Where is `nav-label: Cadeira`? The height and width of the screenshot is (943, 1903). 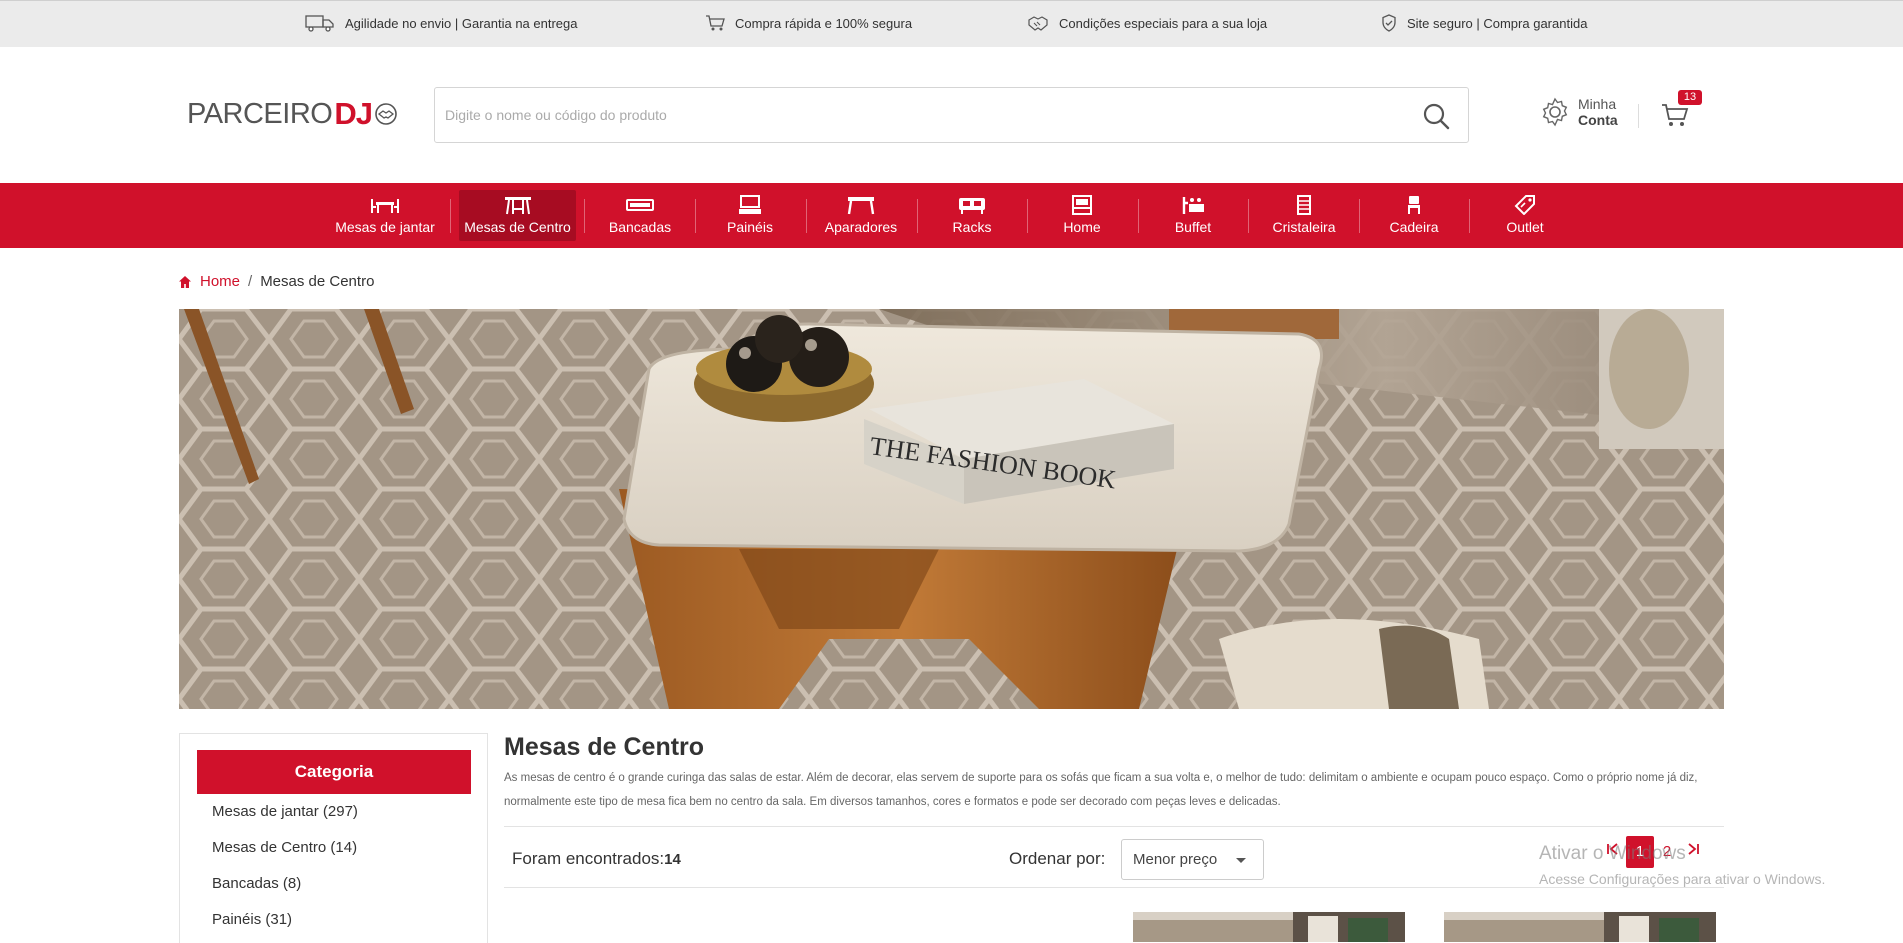
nav-label: Cadeira is located at coordinates (1414, 227).